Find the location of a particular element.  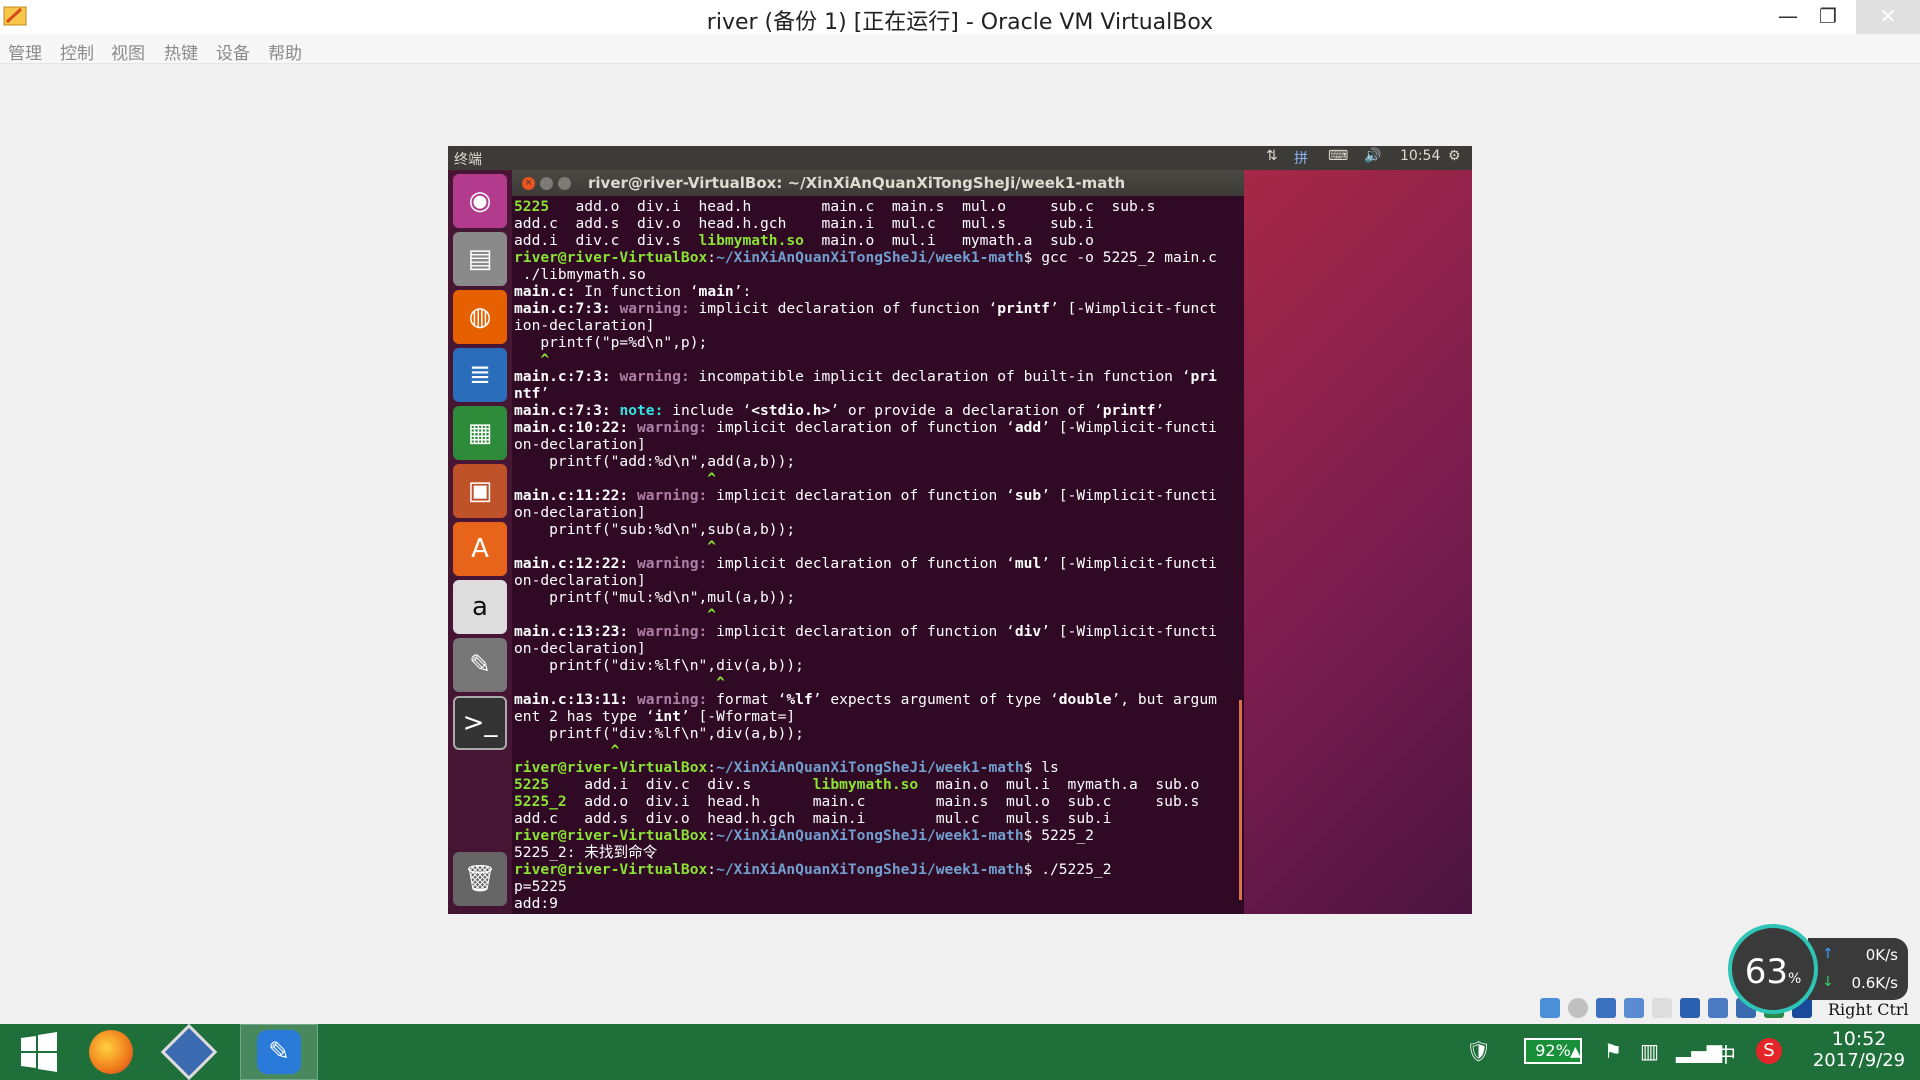

terminal-line: on-declaration] is located at coordinates (878, 648).